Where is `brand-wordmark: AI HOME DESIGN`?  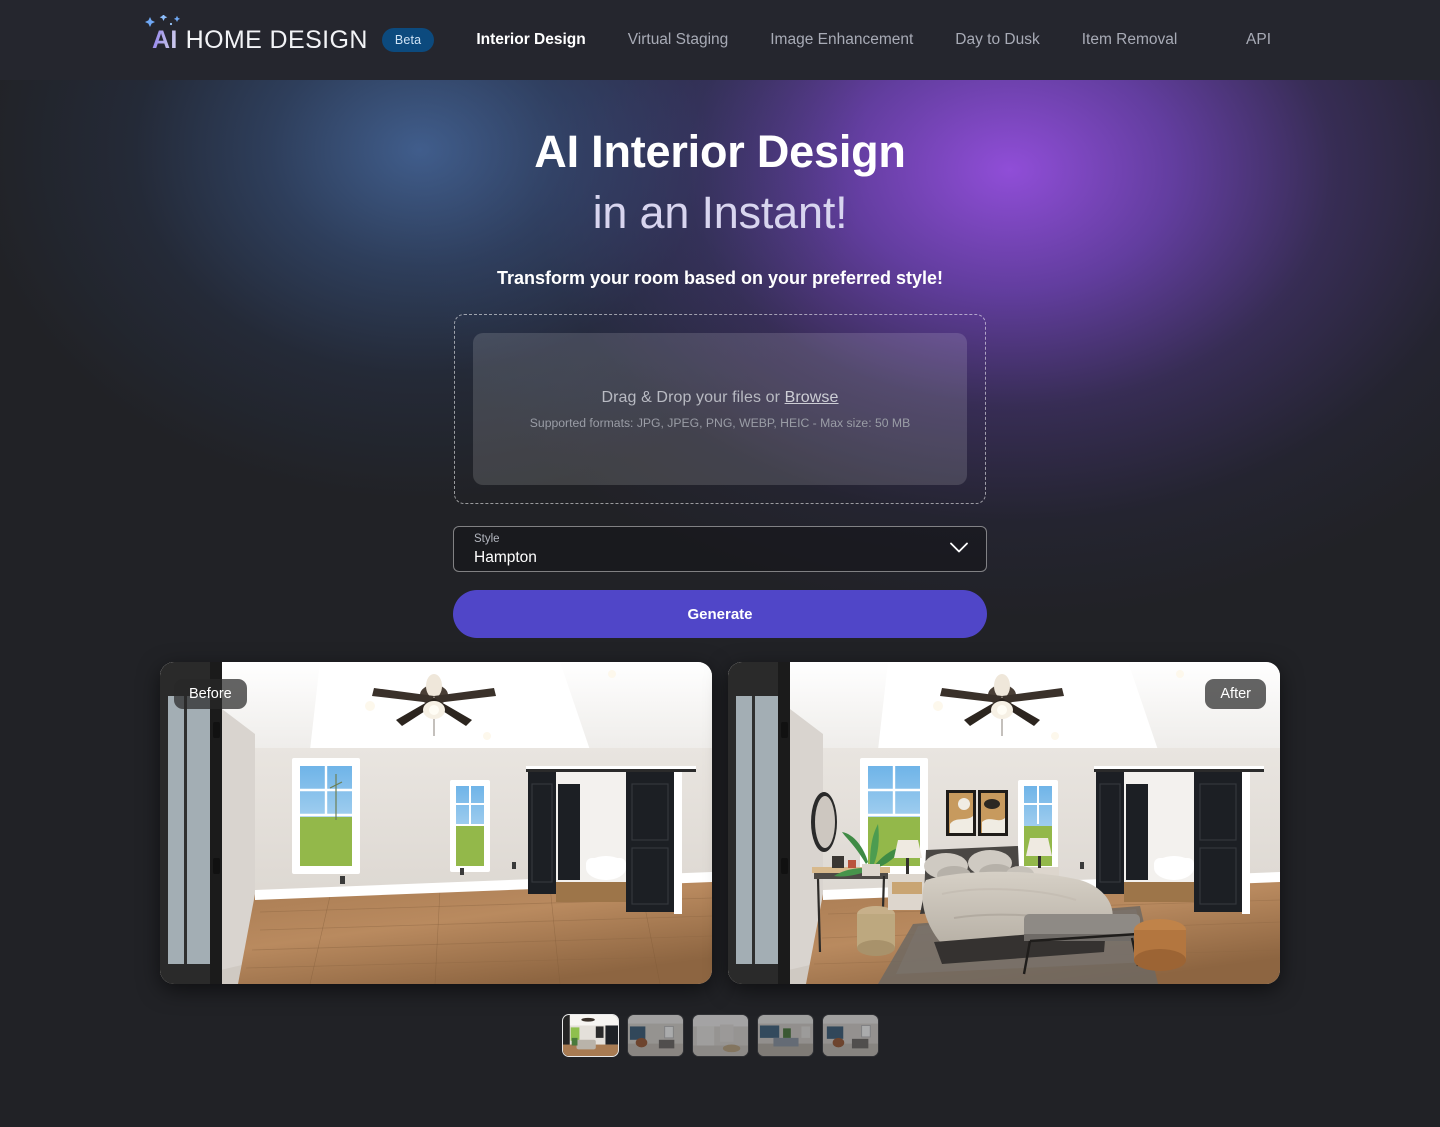
brand-wordmark: AI HOME DESIGN is located at coordinates (256, 34).